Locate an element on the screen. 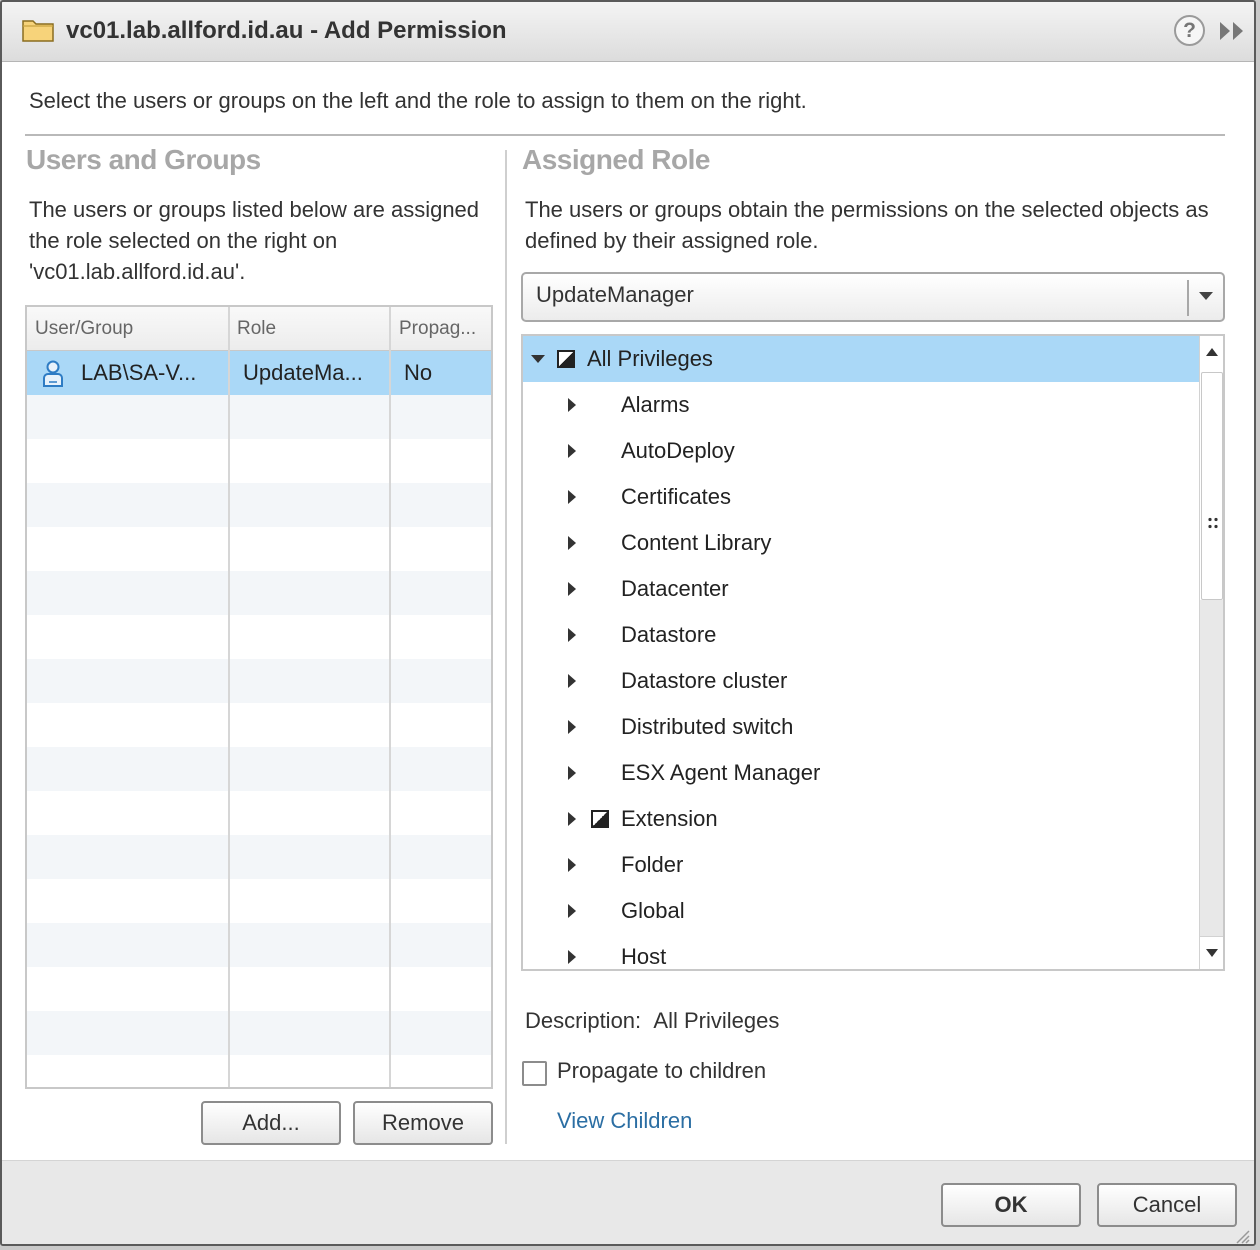  expand-down-icon is located at coordinates (538, 359).